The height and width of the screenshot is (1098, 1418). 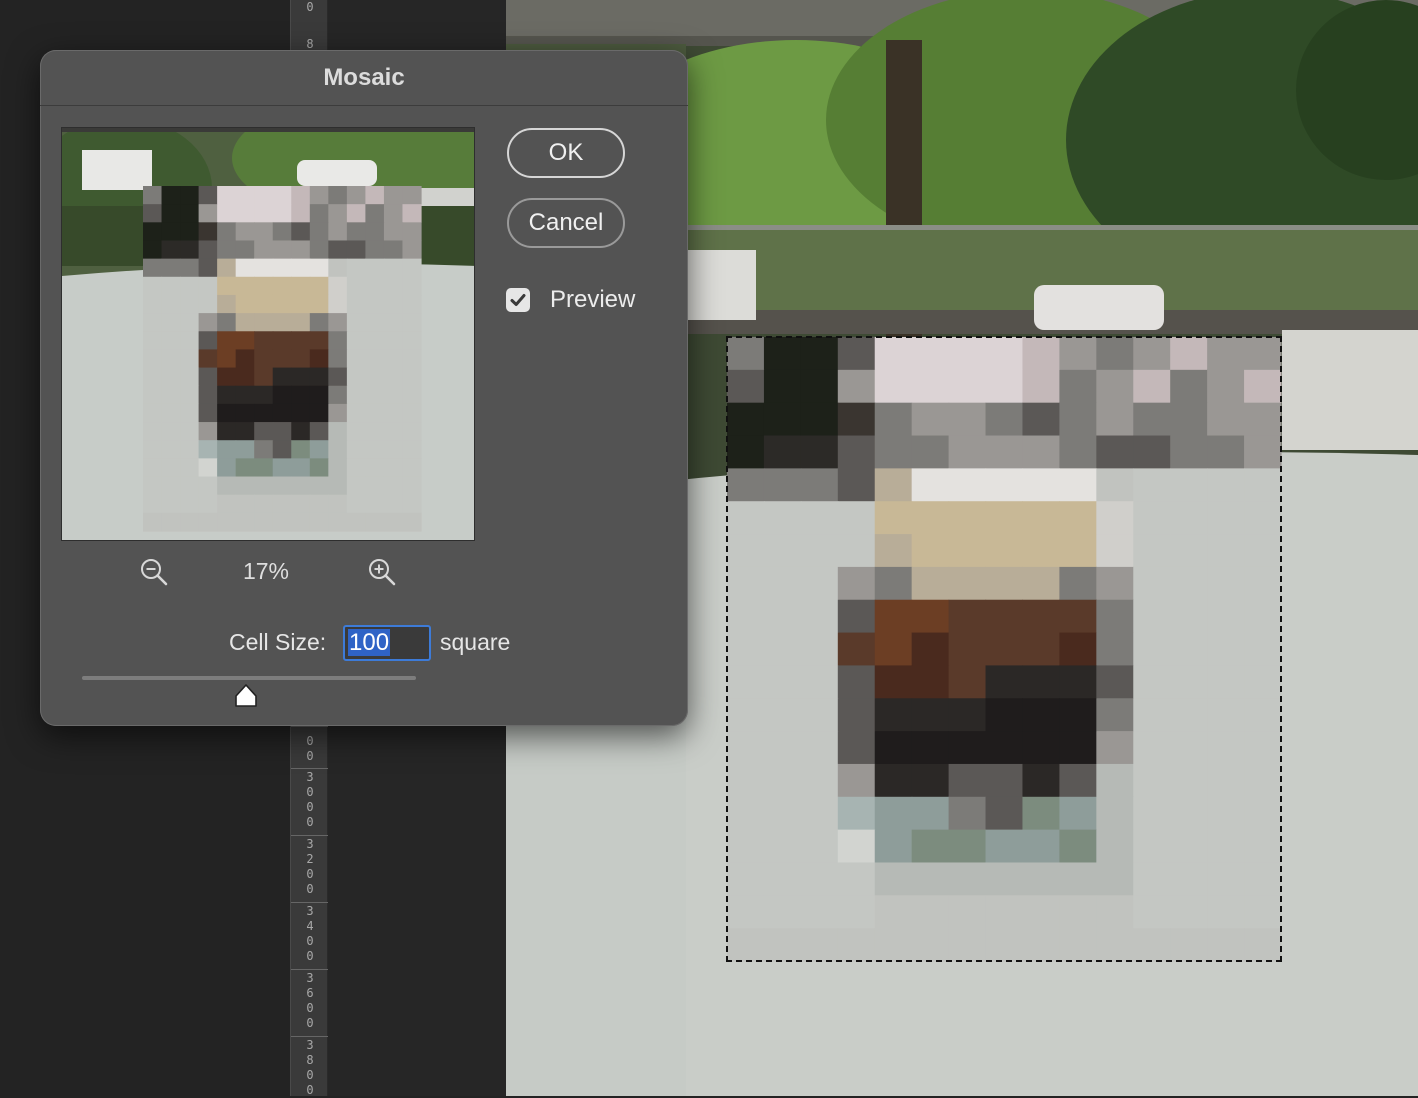 What do you see at coordinates (566, 223) in the screenshot?
I see `cancel-button: Cancel` at bounding box center [566, 223].